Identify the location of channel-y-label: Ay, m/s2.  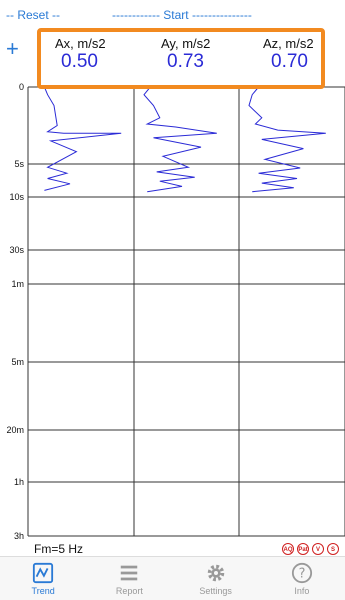
(186, 43).